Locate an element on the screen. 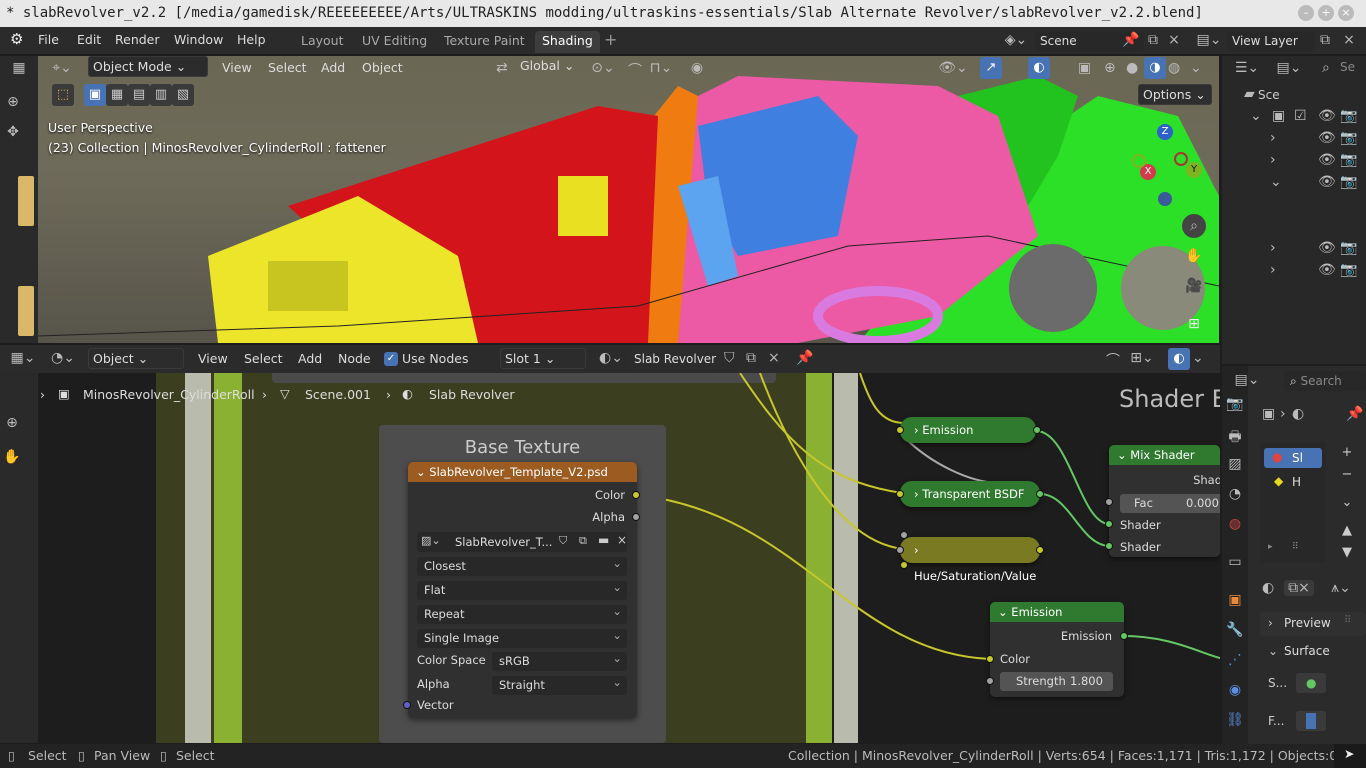 Image resolution: width=1366 pixels, height=768 pixels. node-menu-select: Select is located at coordinates (263, 359).